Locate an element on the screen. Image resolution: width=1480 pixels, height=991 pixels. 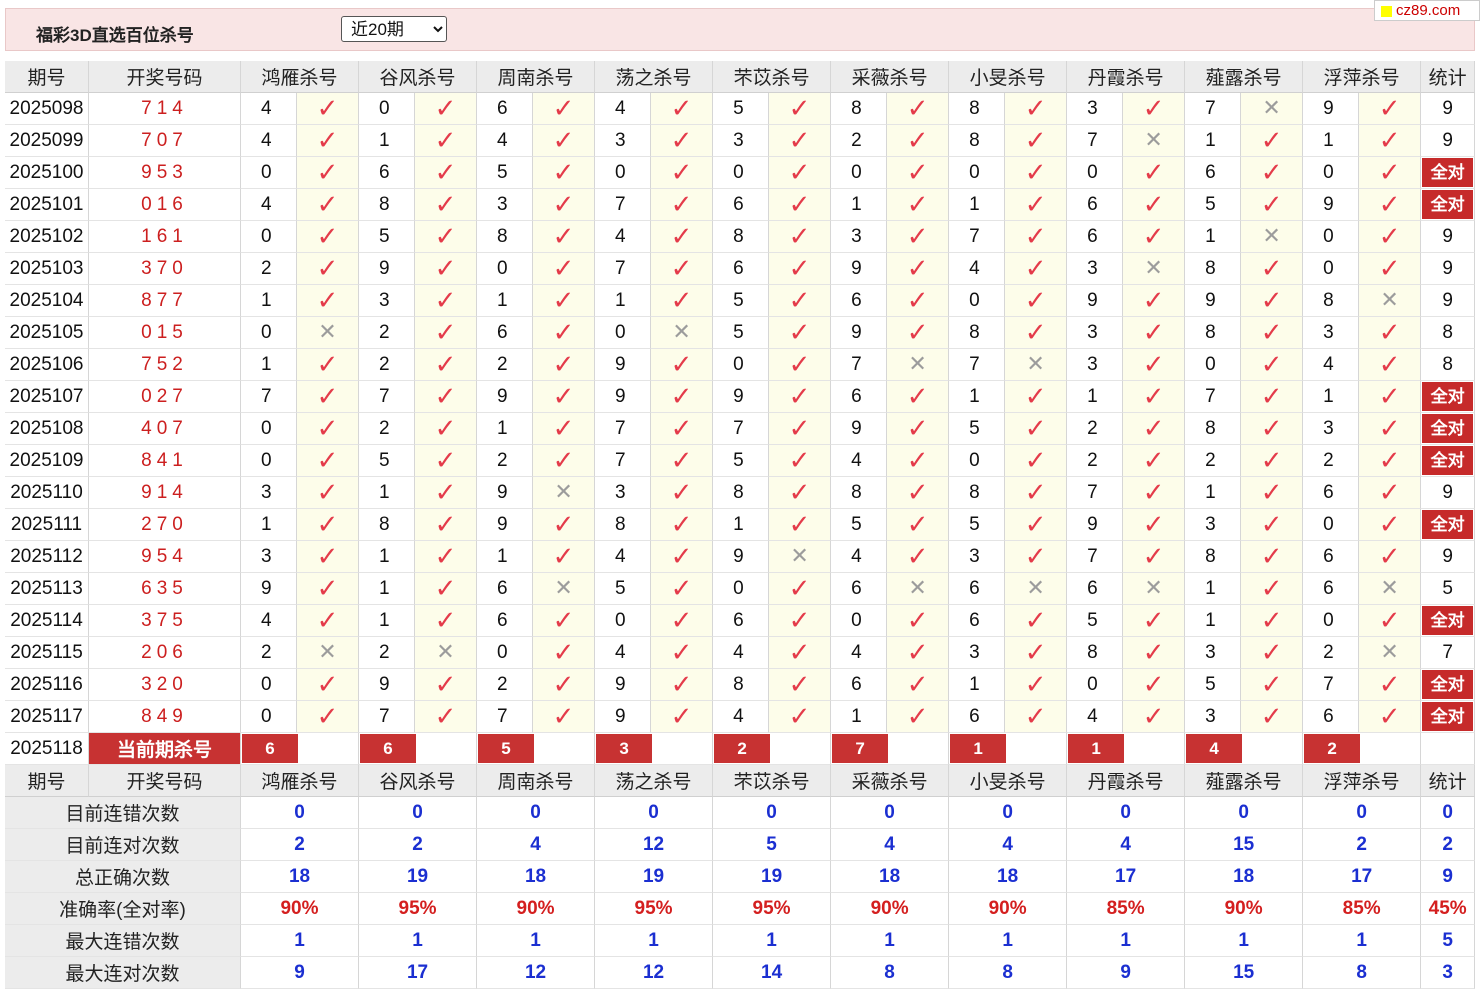
summary-value: 14 is located at coordinates (772, 973).